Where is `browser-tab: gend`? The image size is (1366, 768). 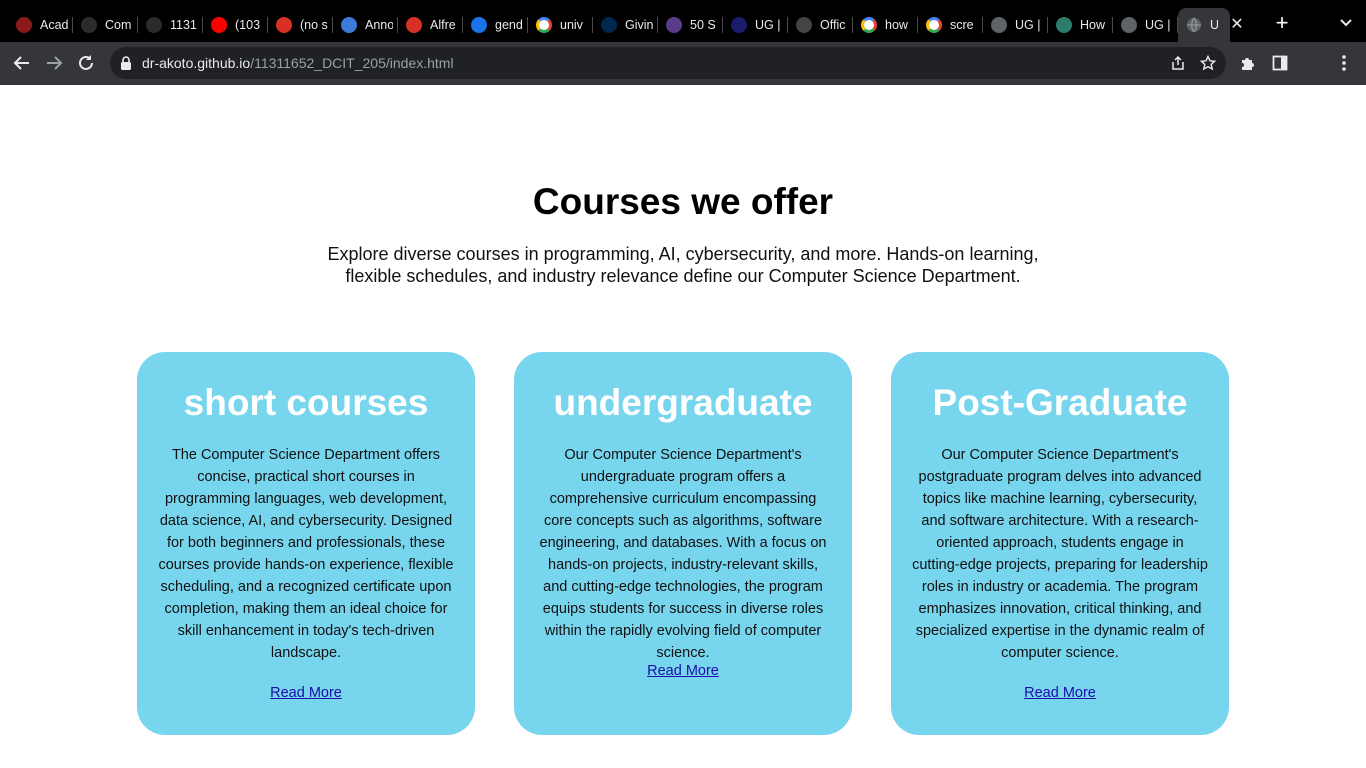 browser-tab: gend is located at coordinates (495, 25).